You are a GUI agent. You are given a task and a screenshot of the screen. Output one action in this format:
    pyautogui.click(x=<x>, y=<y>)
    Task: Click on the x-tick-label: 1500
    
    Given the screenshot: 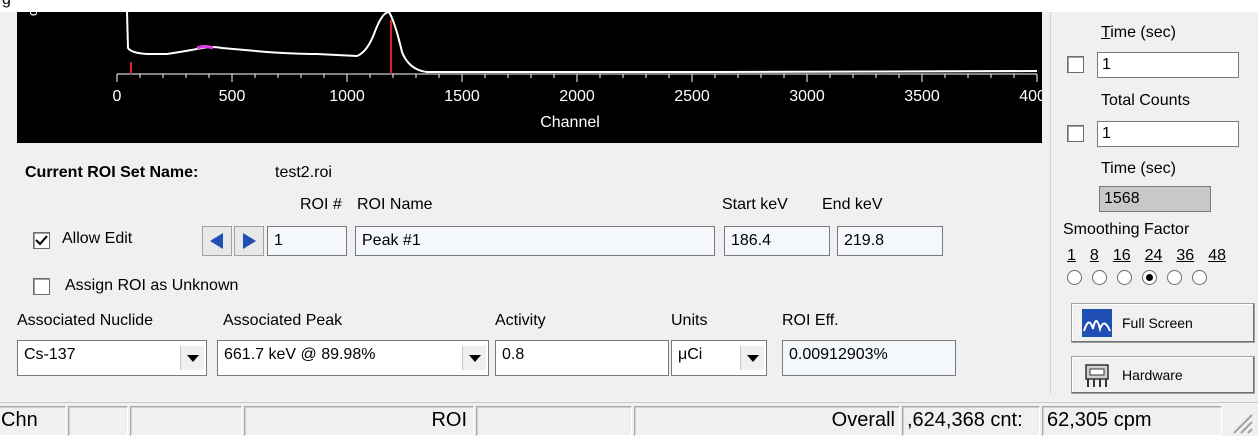 What is the action you would take?
    pyautogui.click(x=462, y=96)
    